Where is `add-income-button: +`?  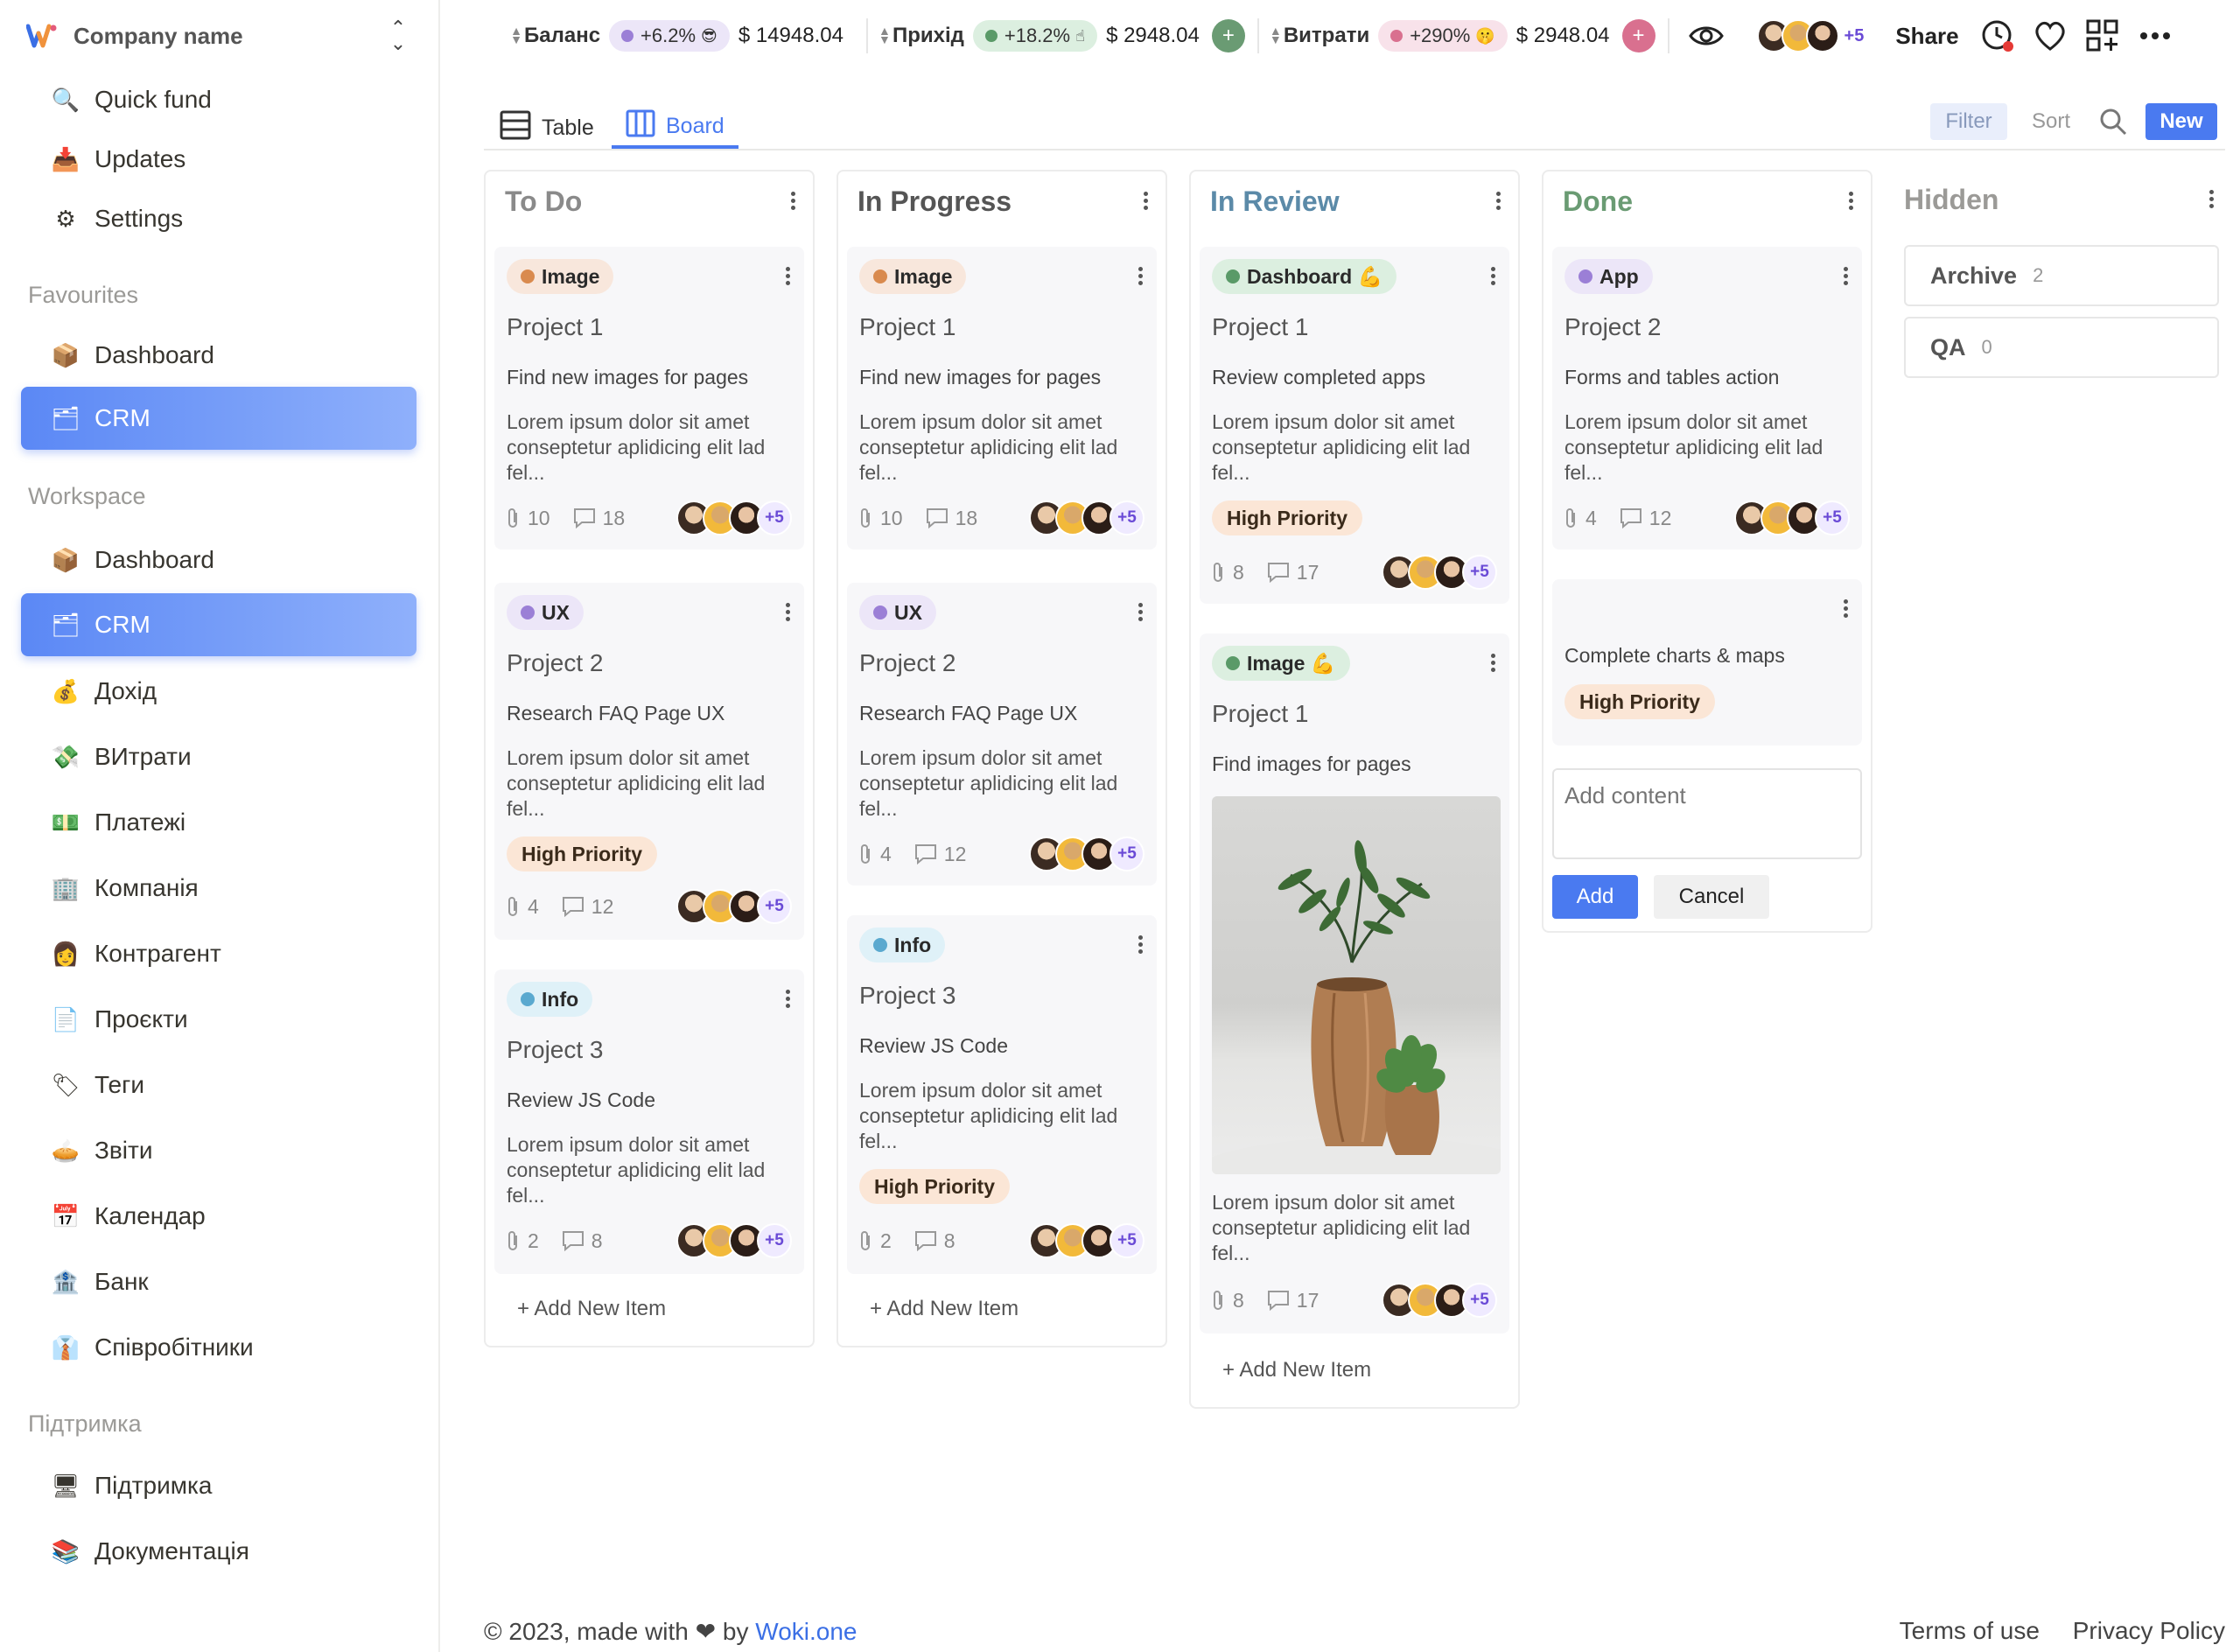
add-income-button: + is located at coordinates (1228, 35).